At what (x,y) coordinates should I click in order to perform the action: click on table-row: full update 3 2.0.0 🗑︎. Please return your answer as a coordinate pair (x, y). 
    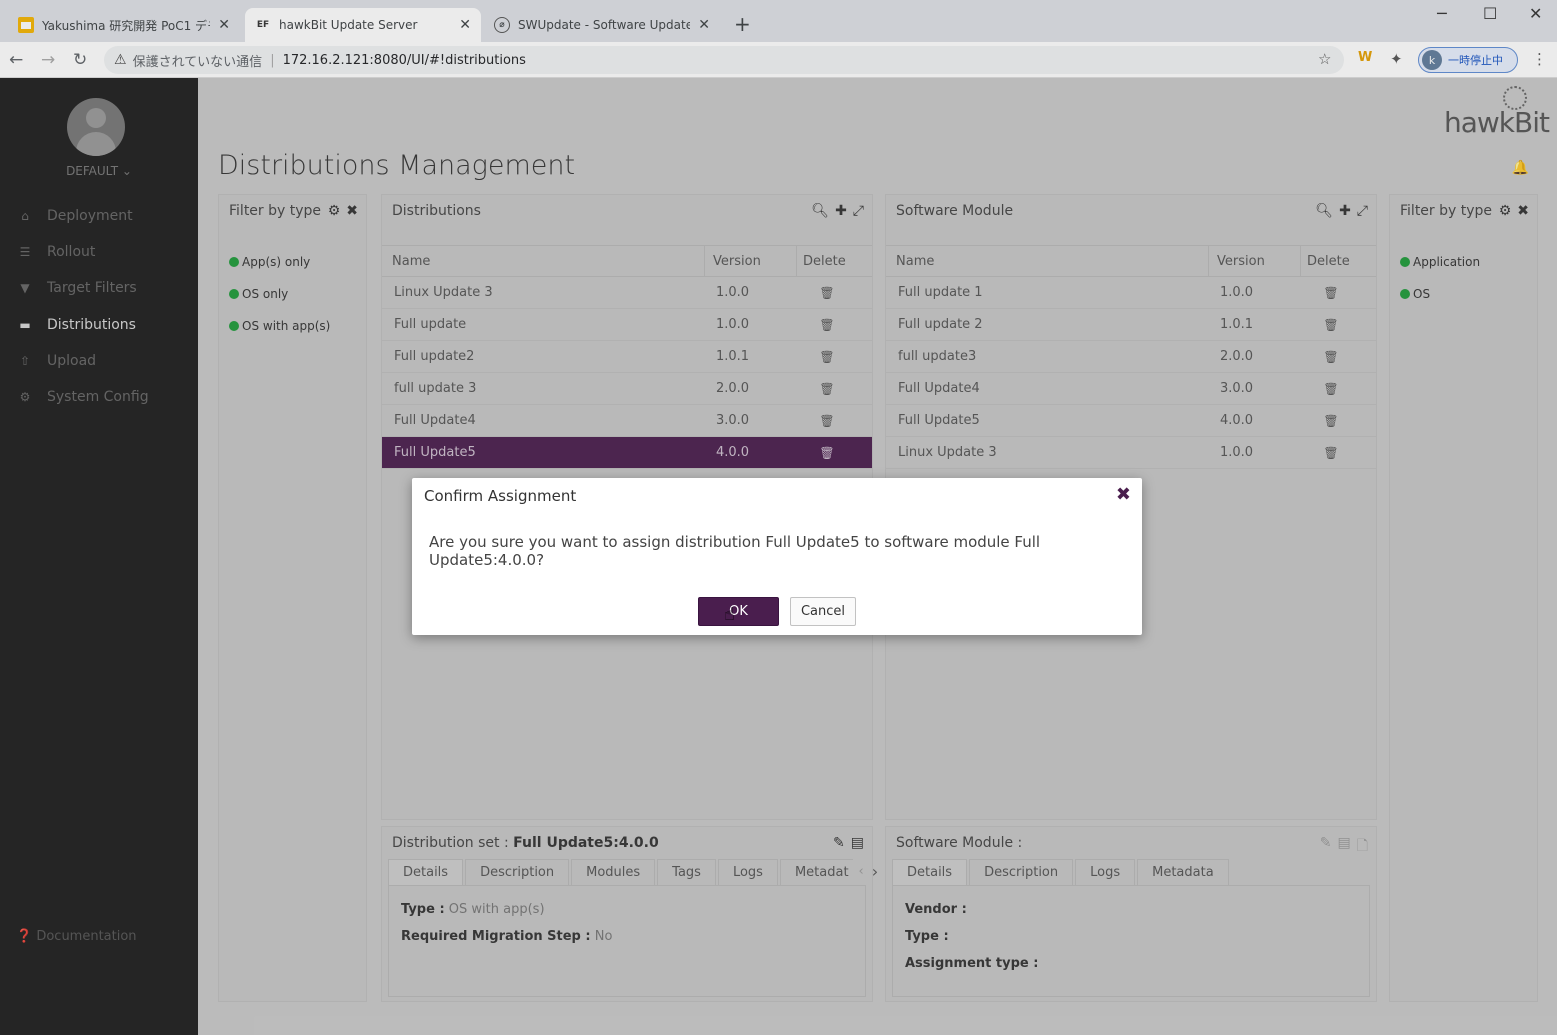
    Looking at the image, I should click on (627, 389).